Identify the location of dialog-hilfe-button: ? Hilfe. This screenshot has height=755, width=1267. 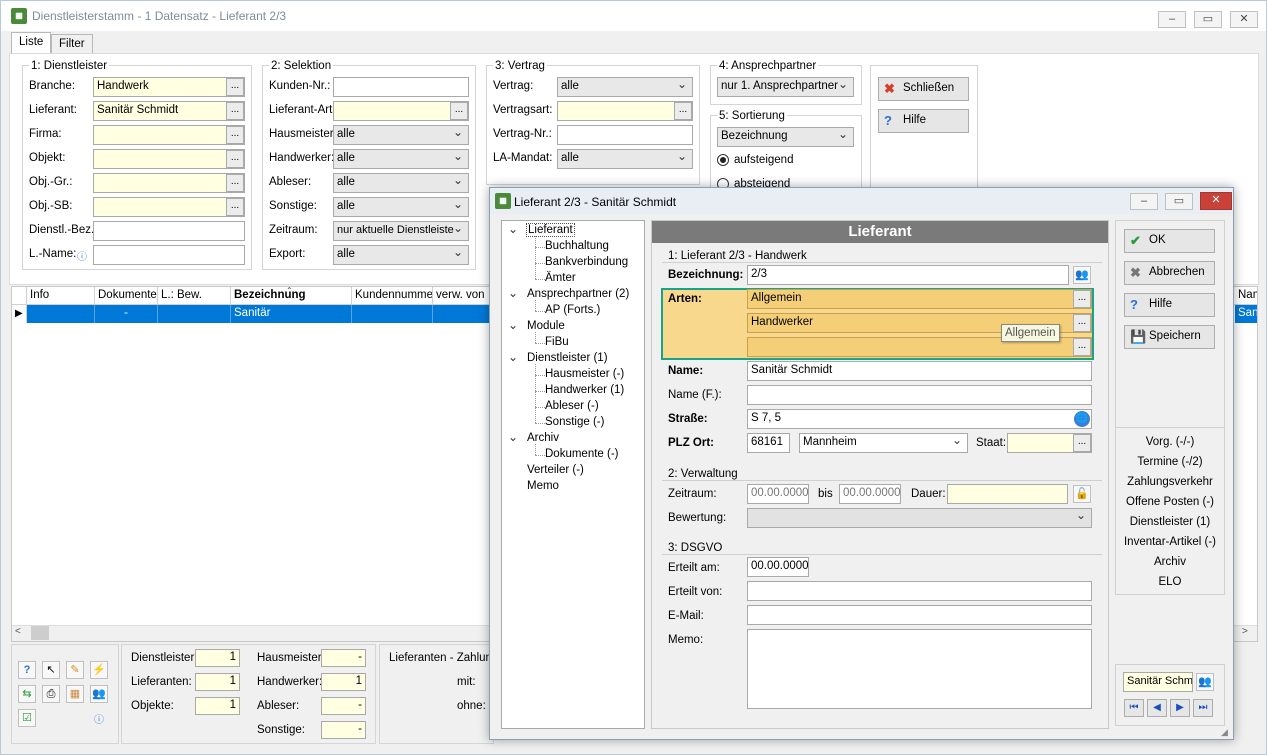
(1169, 305).